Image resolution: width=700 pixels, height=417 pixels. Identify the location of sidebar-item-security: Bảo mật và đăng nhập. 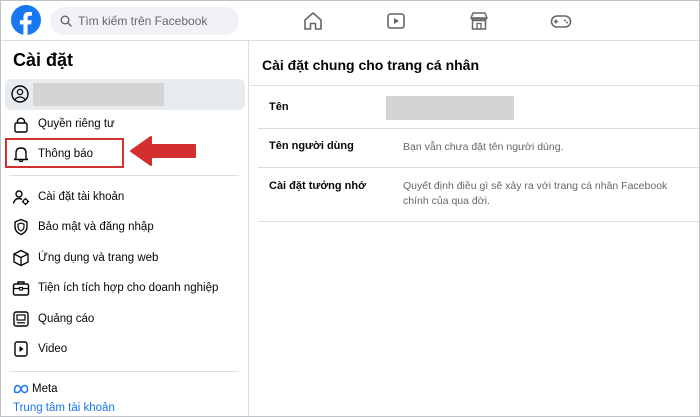
(125, 227).